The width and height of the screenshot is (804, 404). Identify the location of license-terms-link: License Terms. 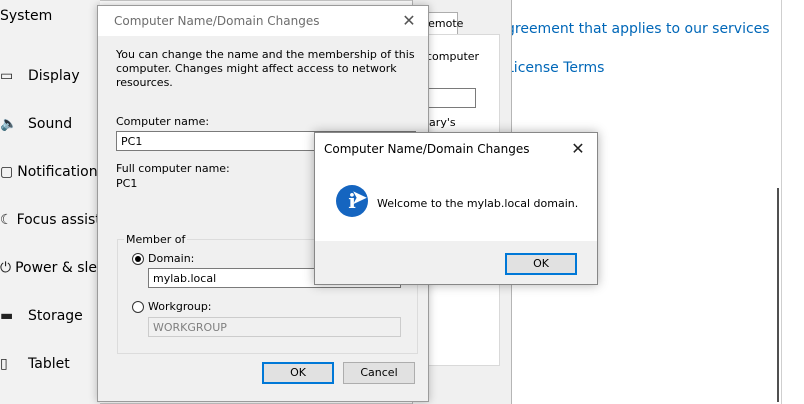
(555, 68).